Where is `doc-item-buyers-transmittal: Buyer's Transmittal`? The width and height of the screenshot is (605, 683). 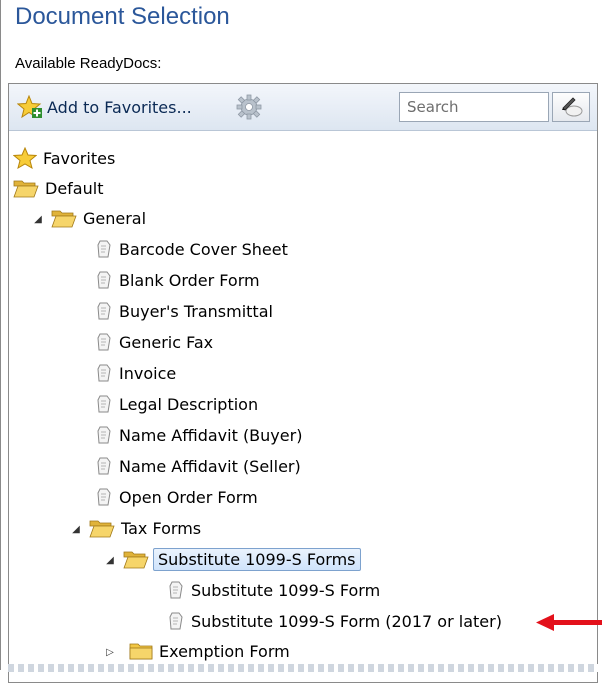 doc-item-buyers-transmittal: Buyer's Transmittal is located at coordinates (184, 311).